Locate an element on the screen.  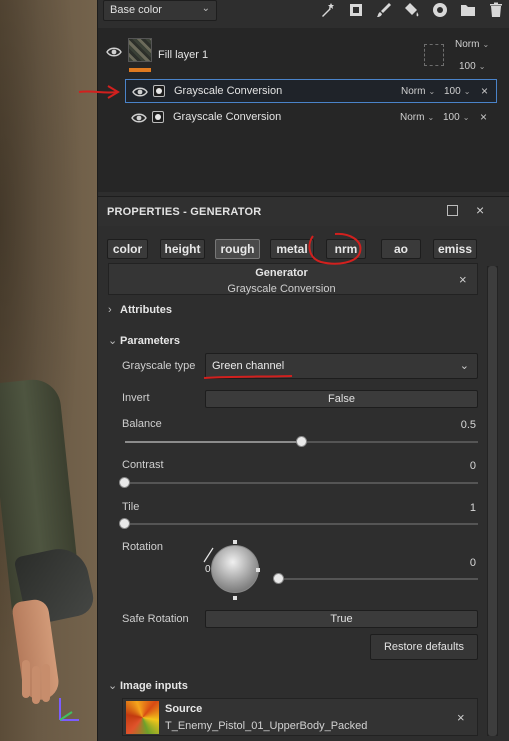
properties-scrollbar is located at coordinates (492, 501).